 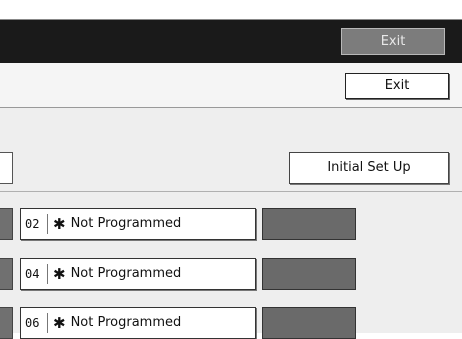 I want to click on left-stub-button, so click(x=6, y=168).